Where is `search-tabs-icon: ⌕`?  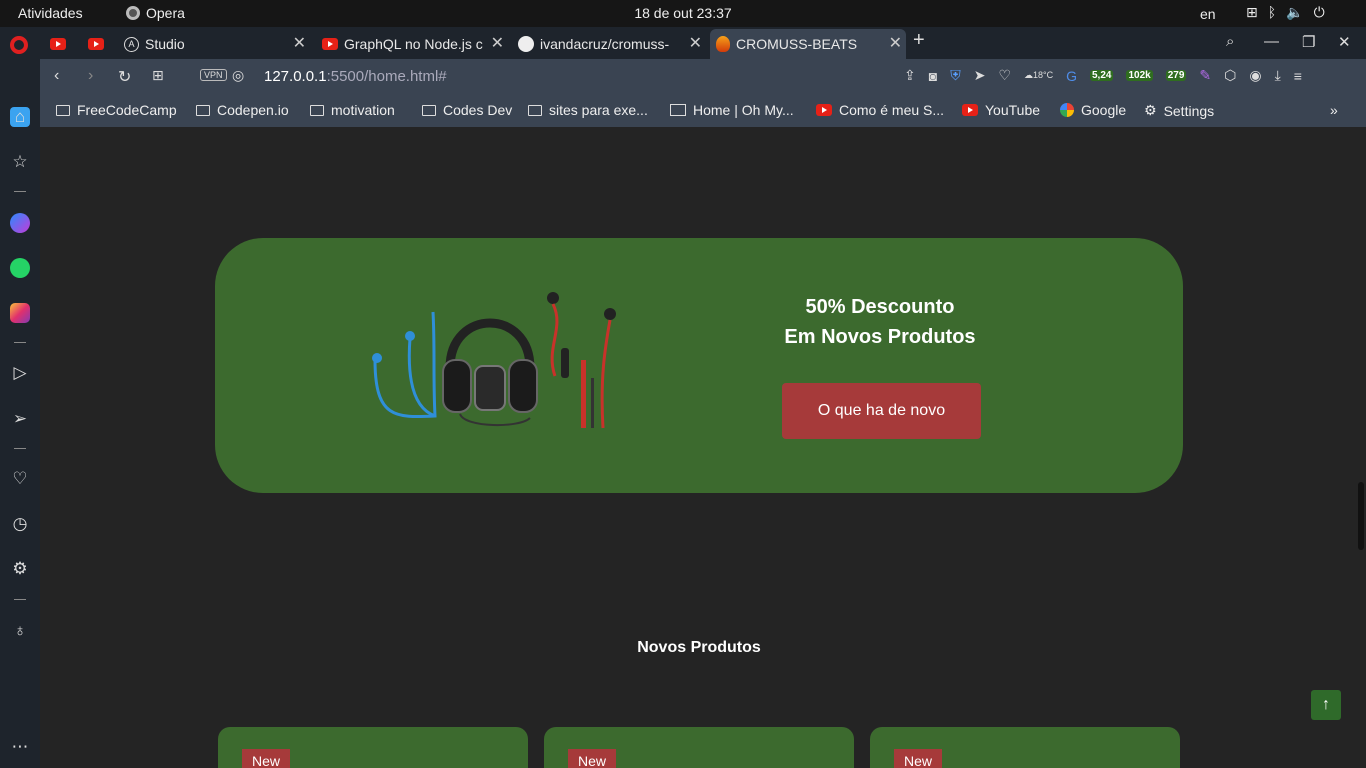
search-tabs-icon: ⌕ is located at coordinates (1230, 41).